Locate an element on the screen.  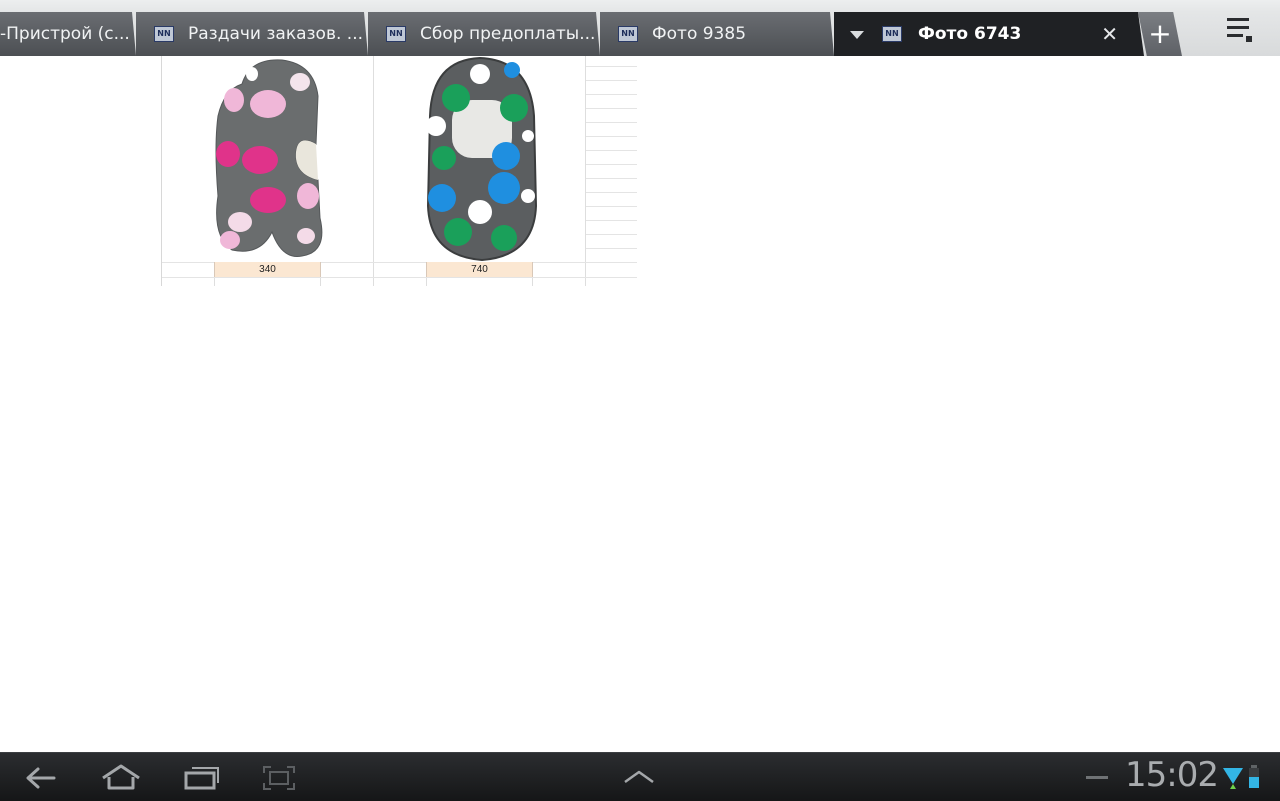
clock-time: 15:02 is located at coordinates (1172, 775).